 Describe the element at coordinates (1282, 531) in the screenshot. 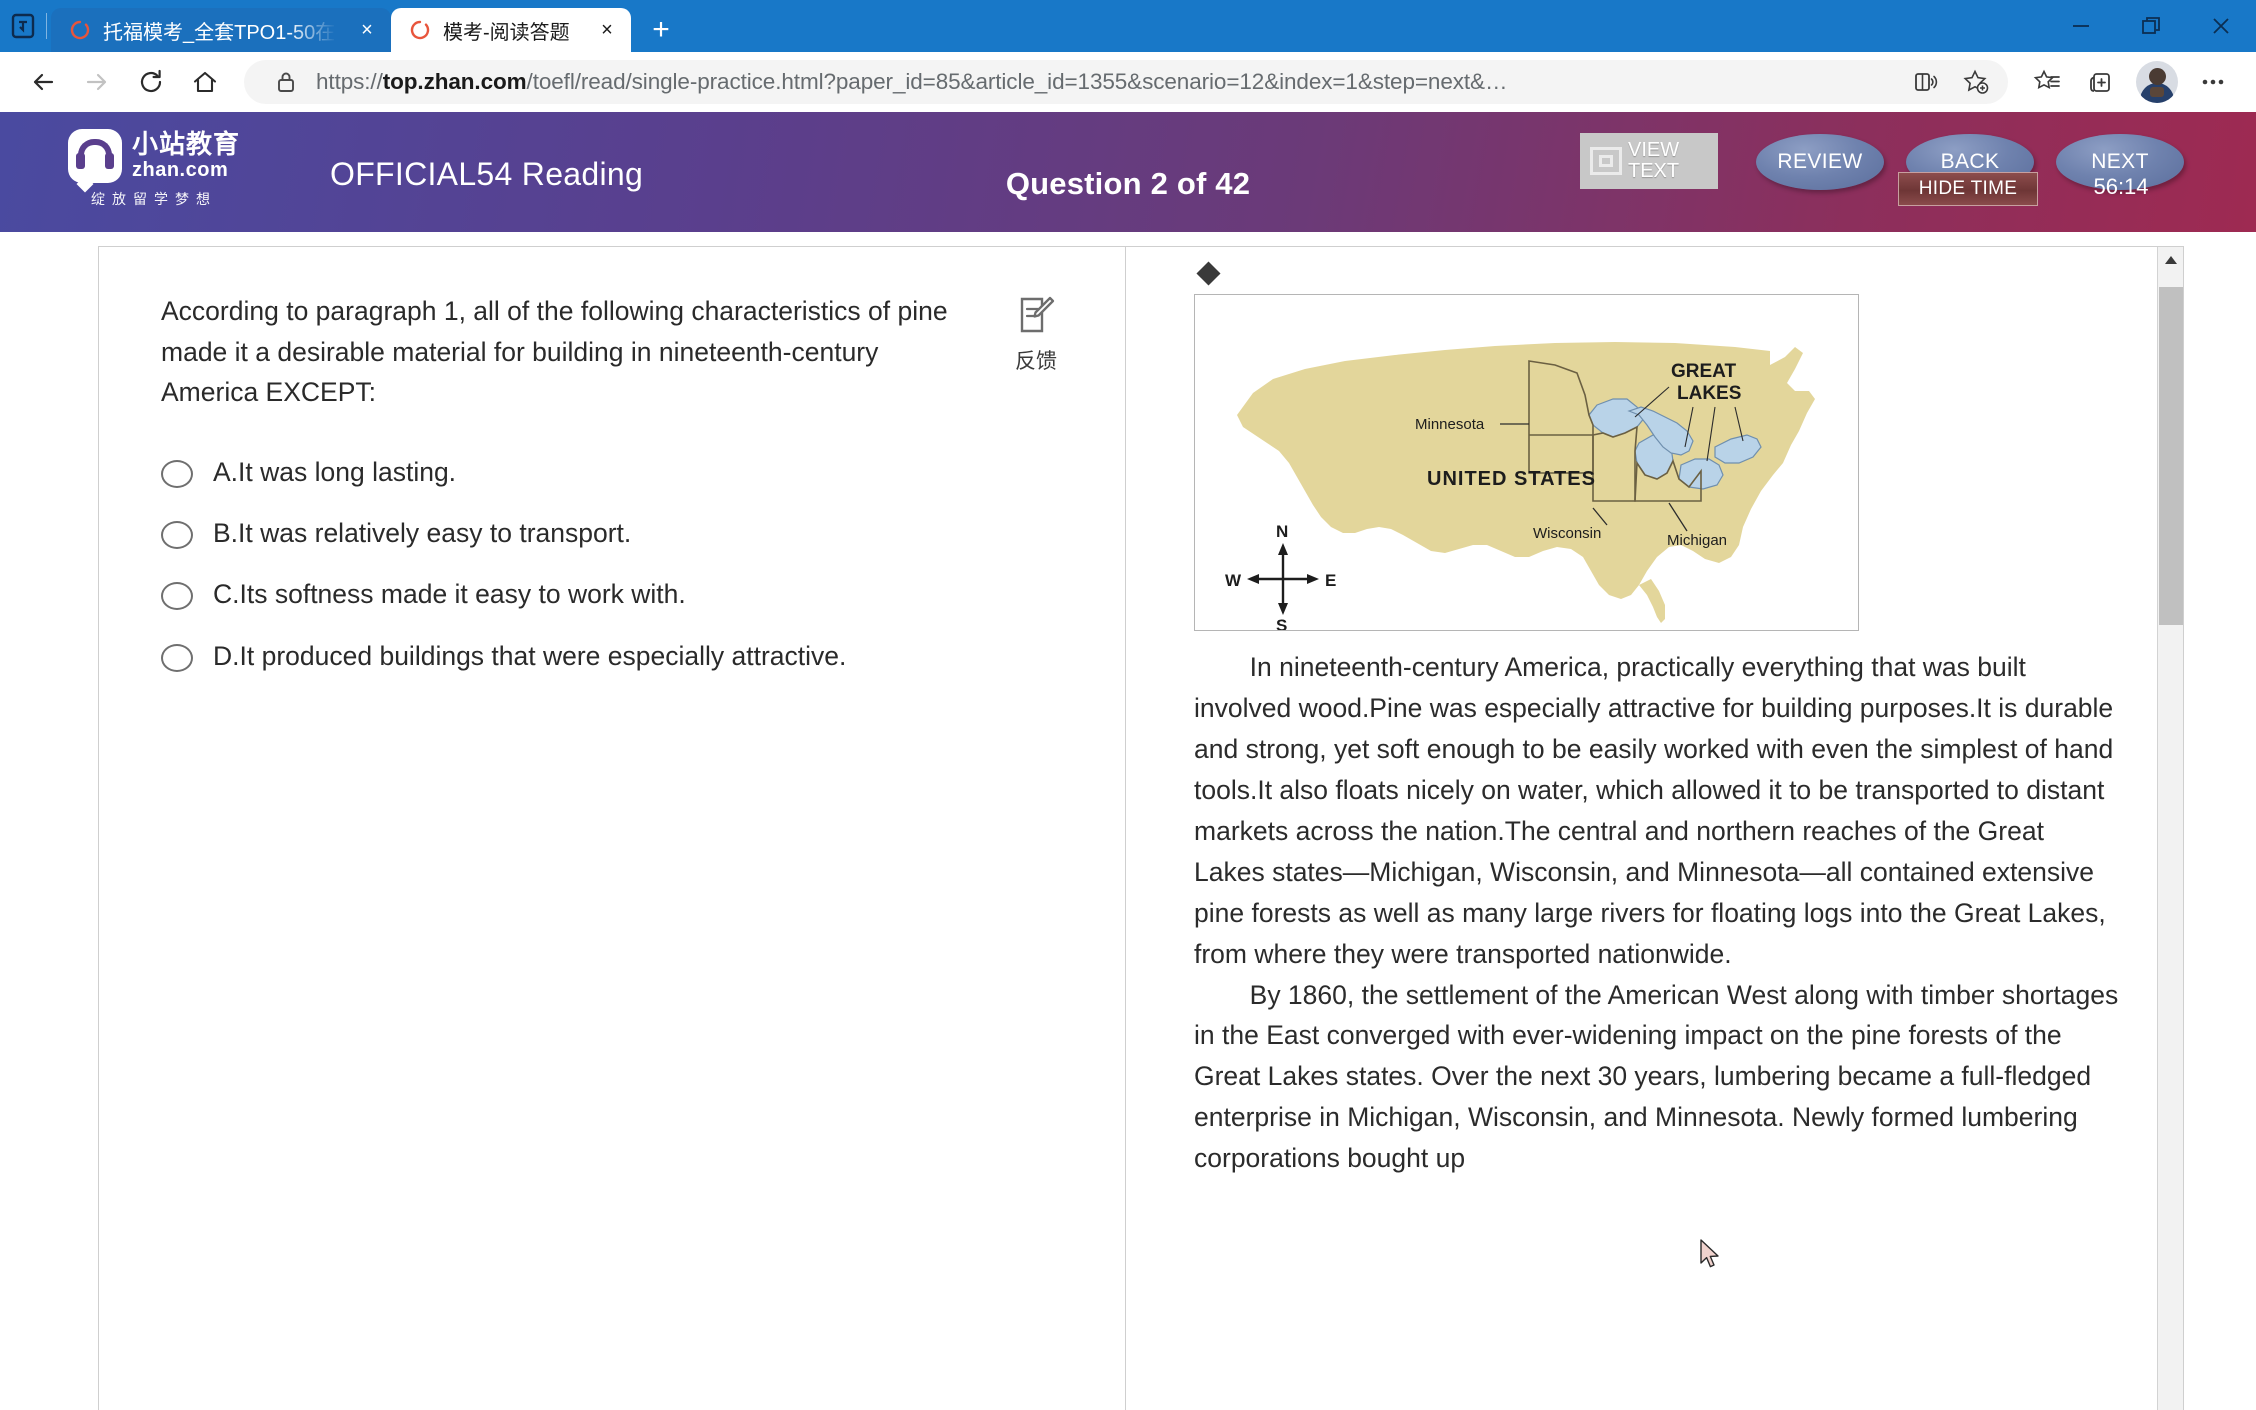

I see `svg-text: N` at that location.